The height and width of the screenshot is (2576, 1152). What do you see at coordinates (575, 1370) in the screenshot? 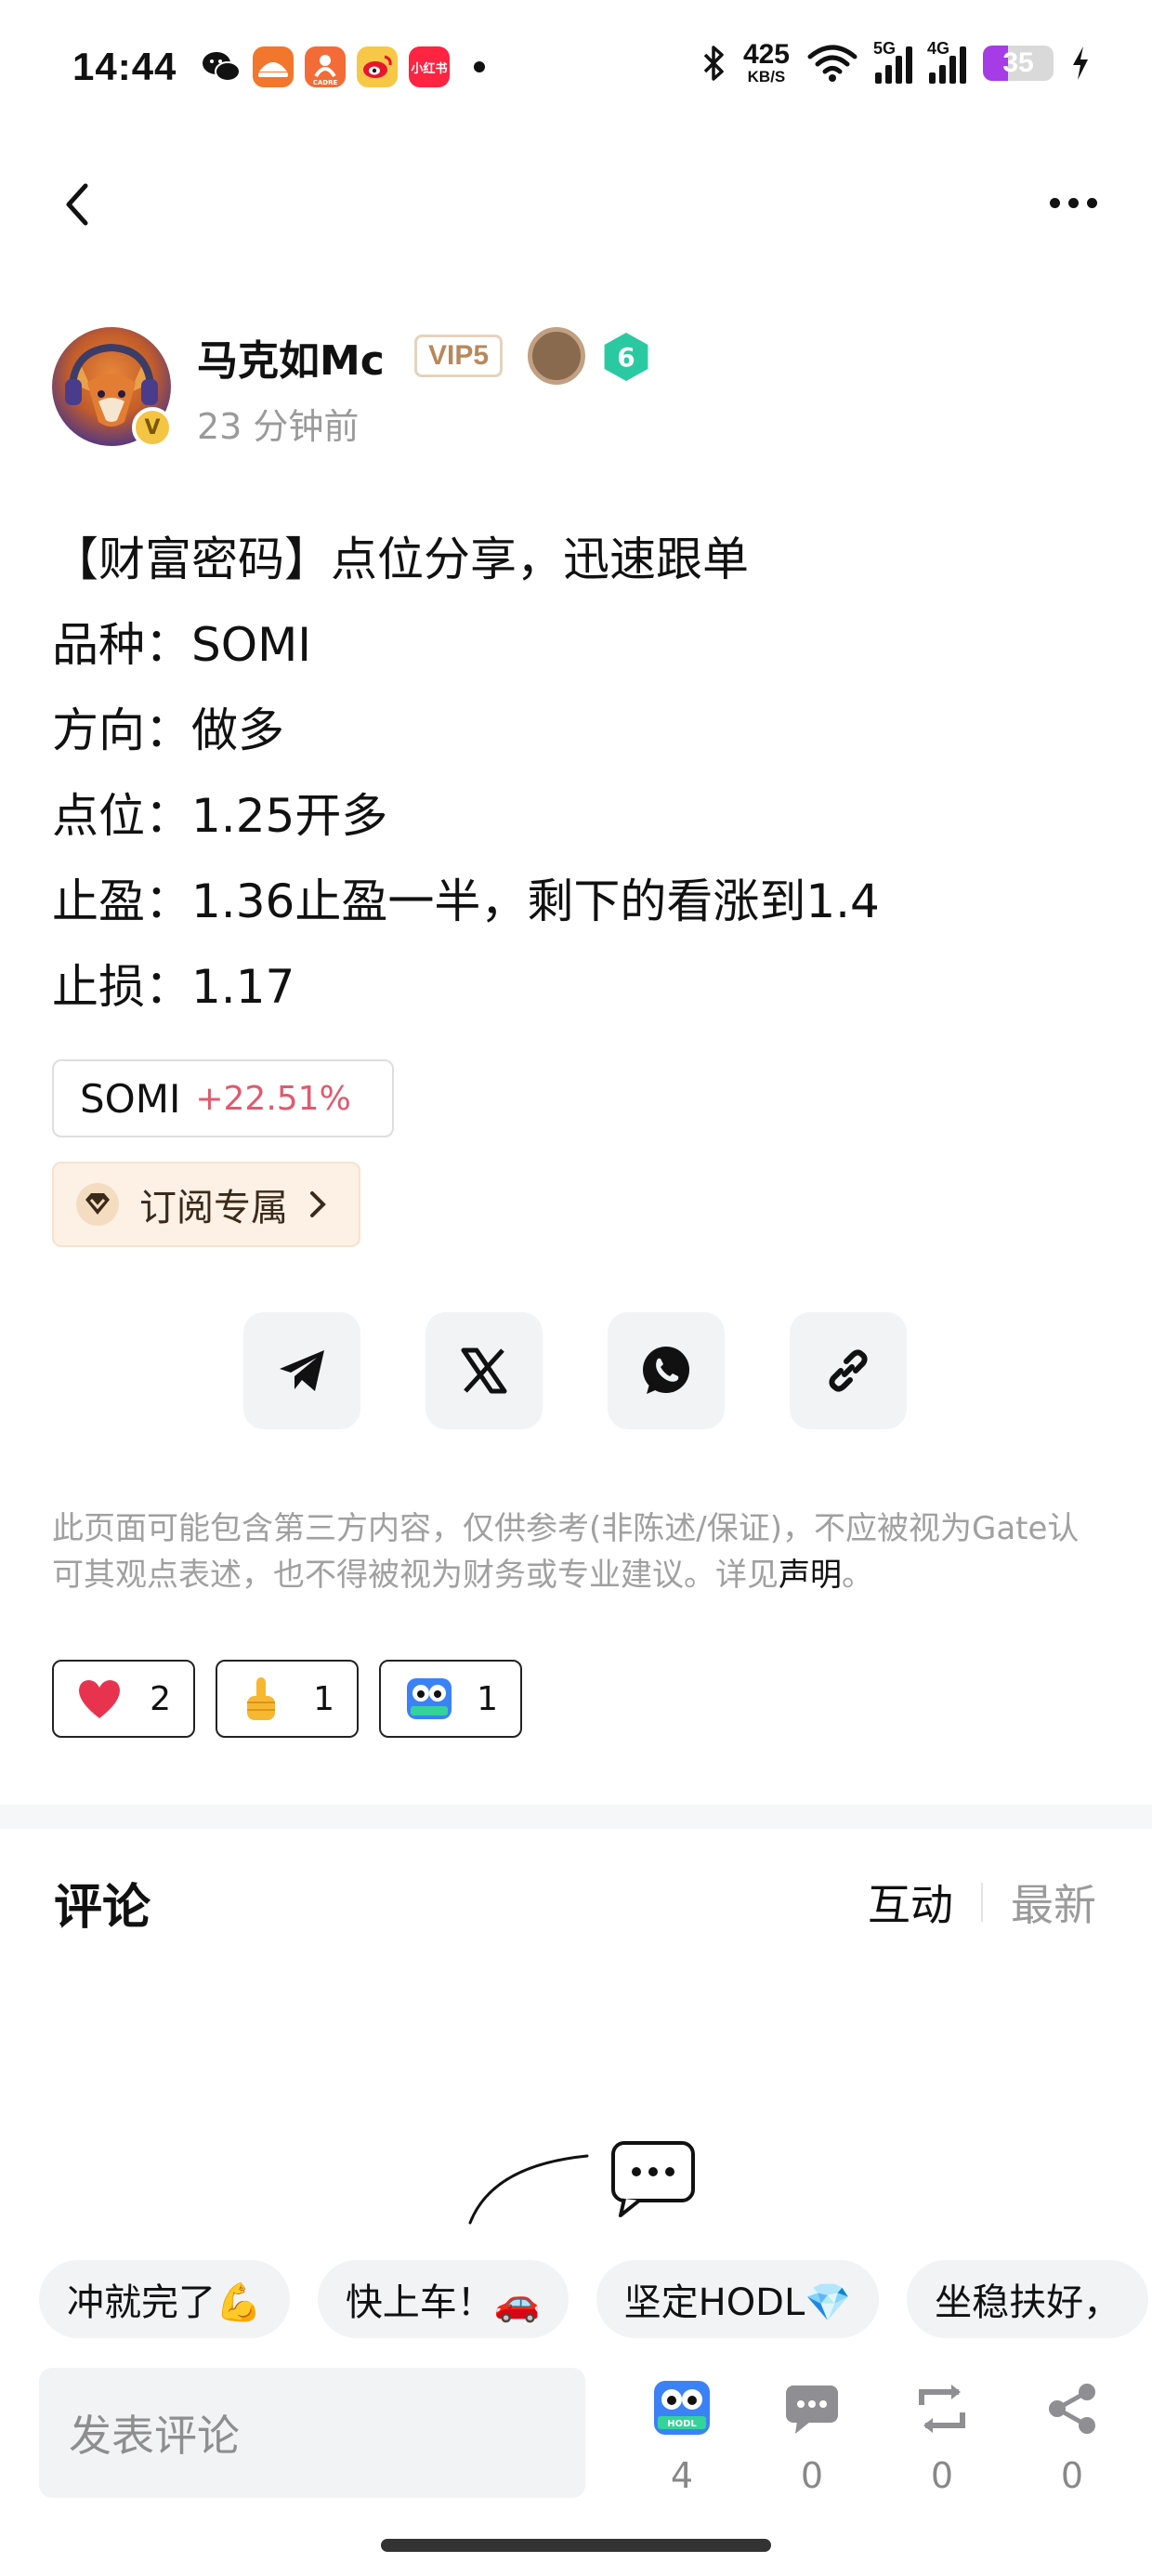
I see `share-row` at bounding box center [575, 1370].